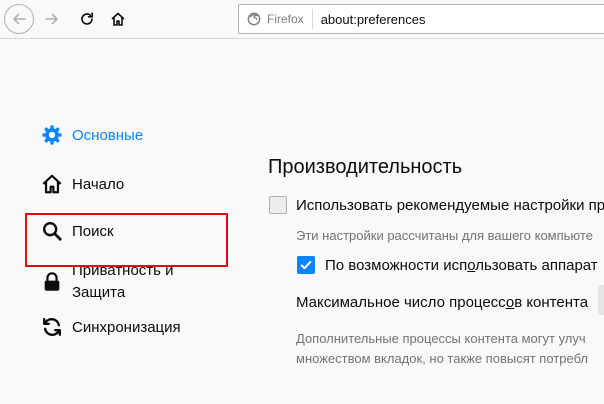 The image size is (604, 404). I want to click on category-general: Основные, so click(91, 135).